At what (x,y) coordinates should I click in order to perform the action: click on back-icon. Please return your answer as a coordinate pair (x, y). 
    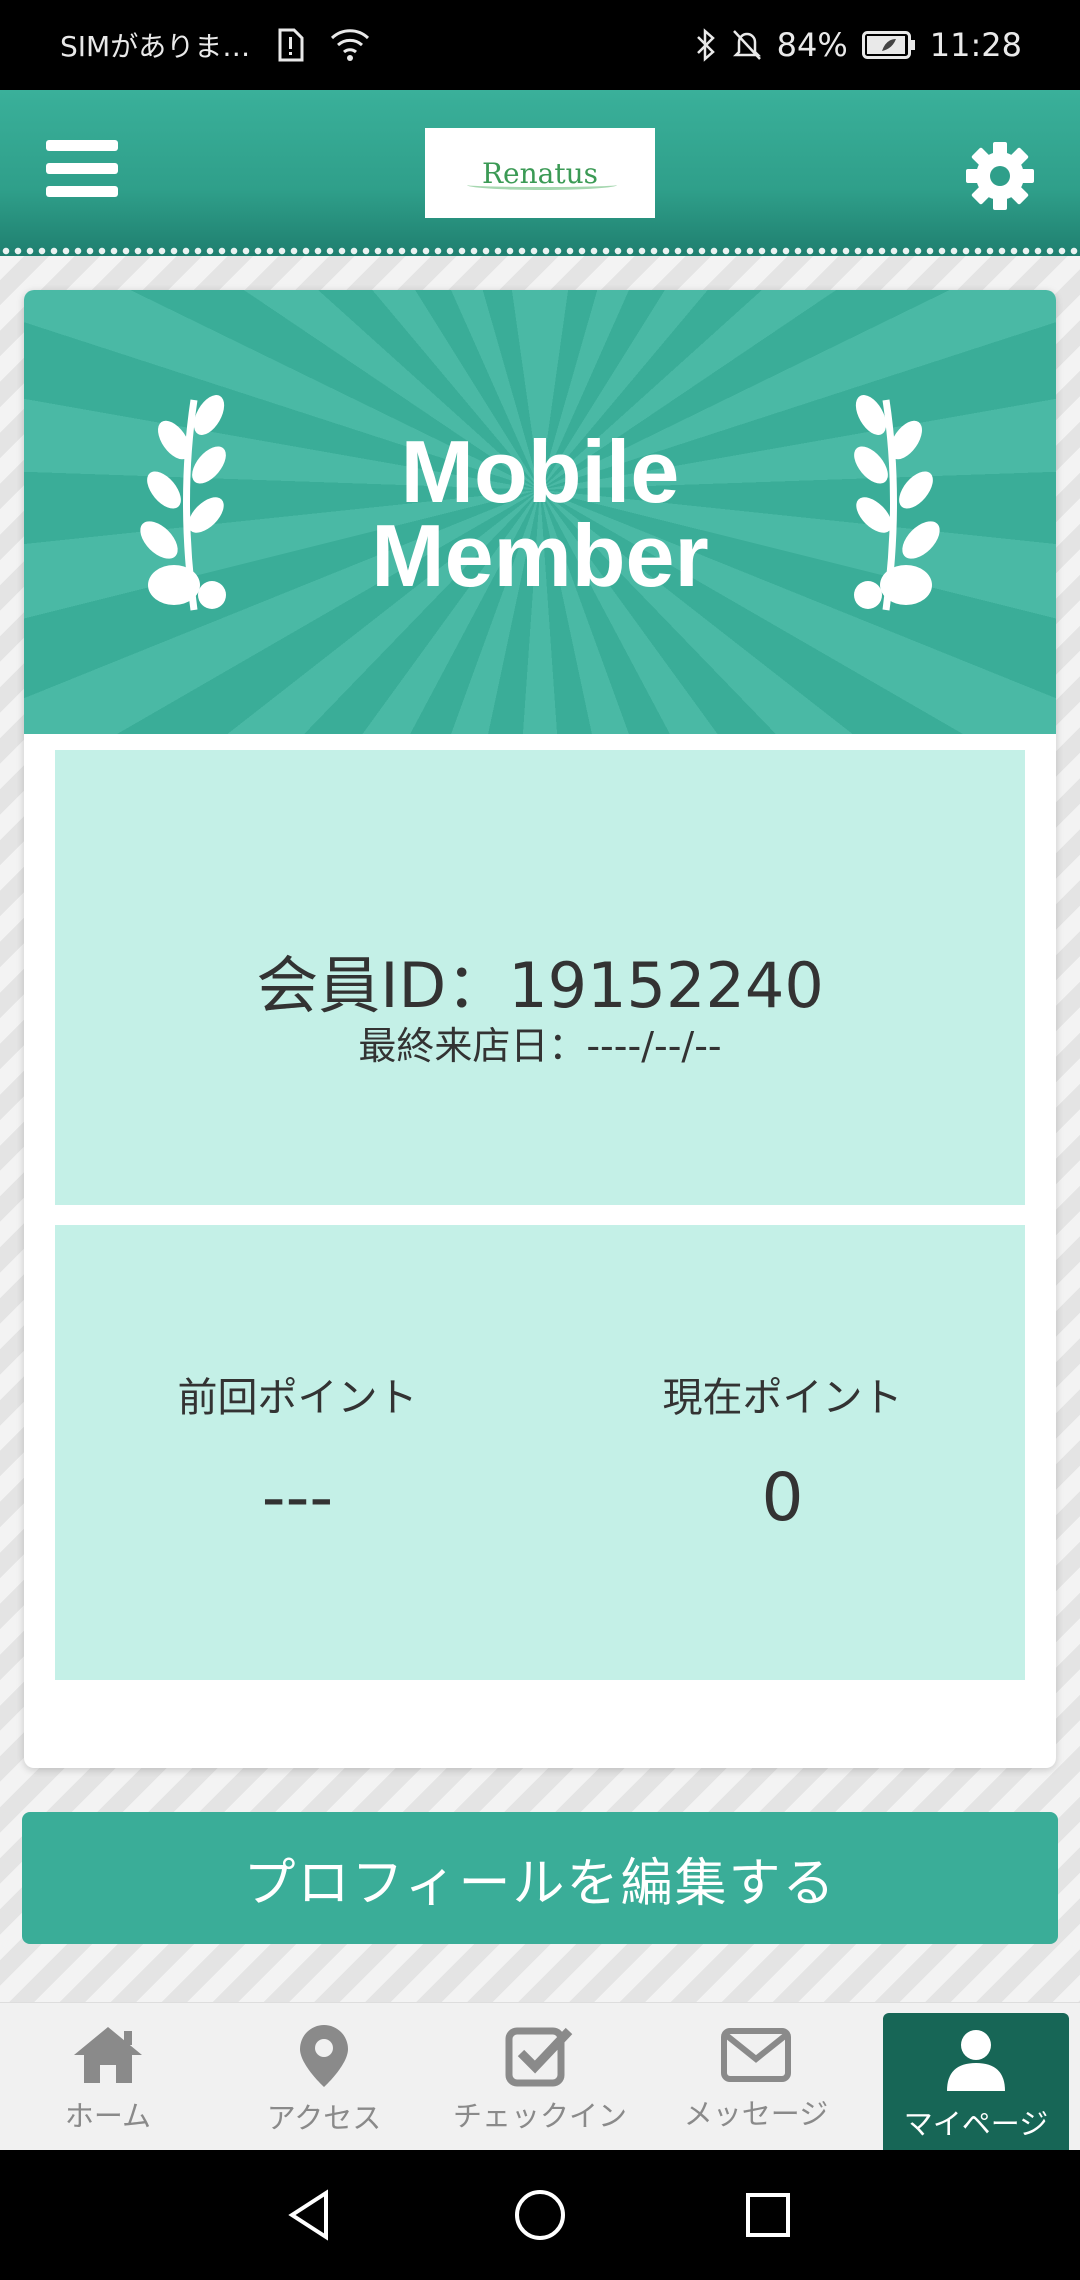
    Looking at the image, I should click on (310, 2215).